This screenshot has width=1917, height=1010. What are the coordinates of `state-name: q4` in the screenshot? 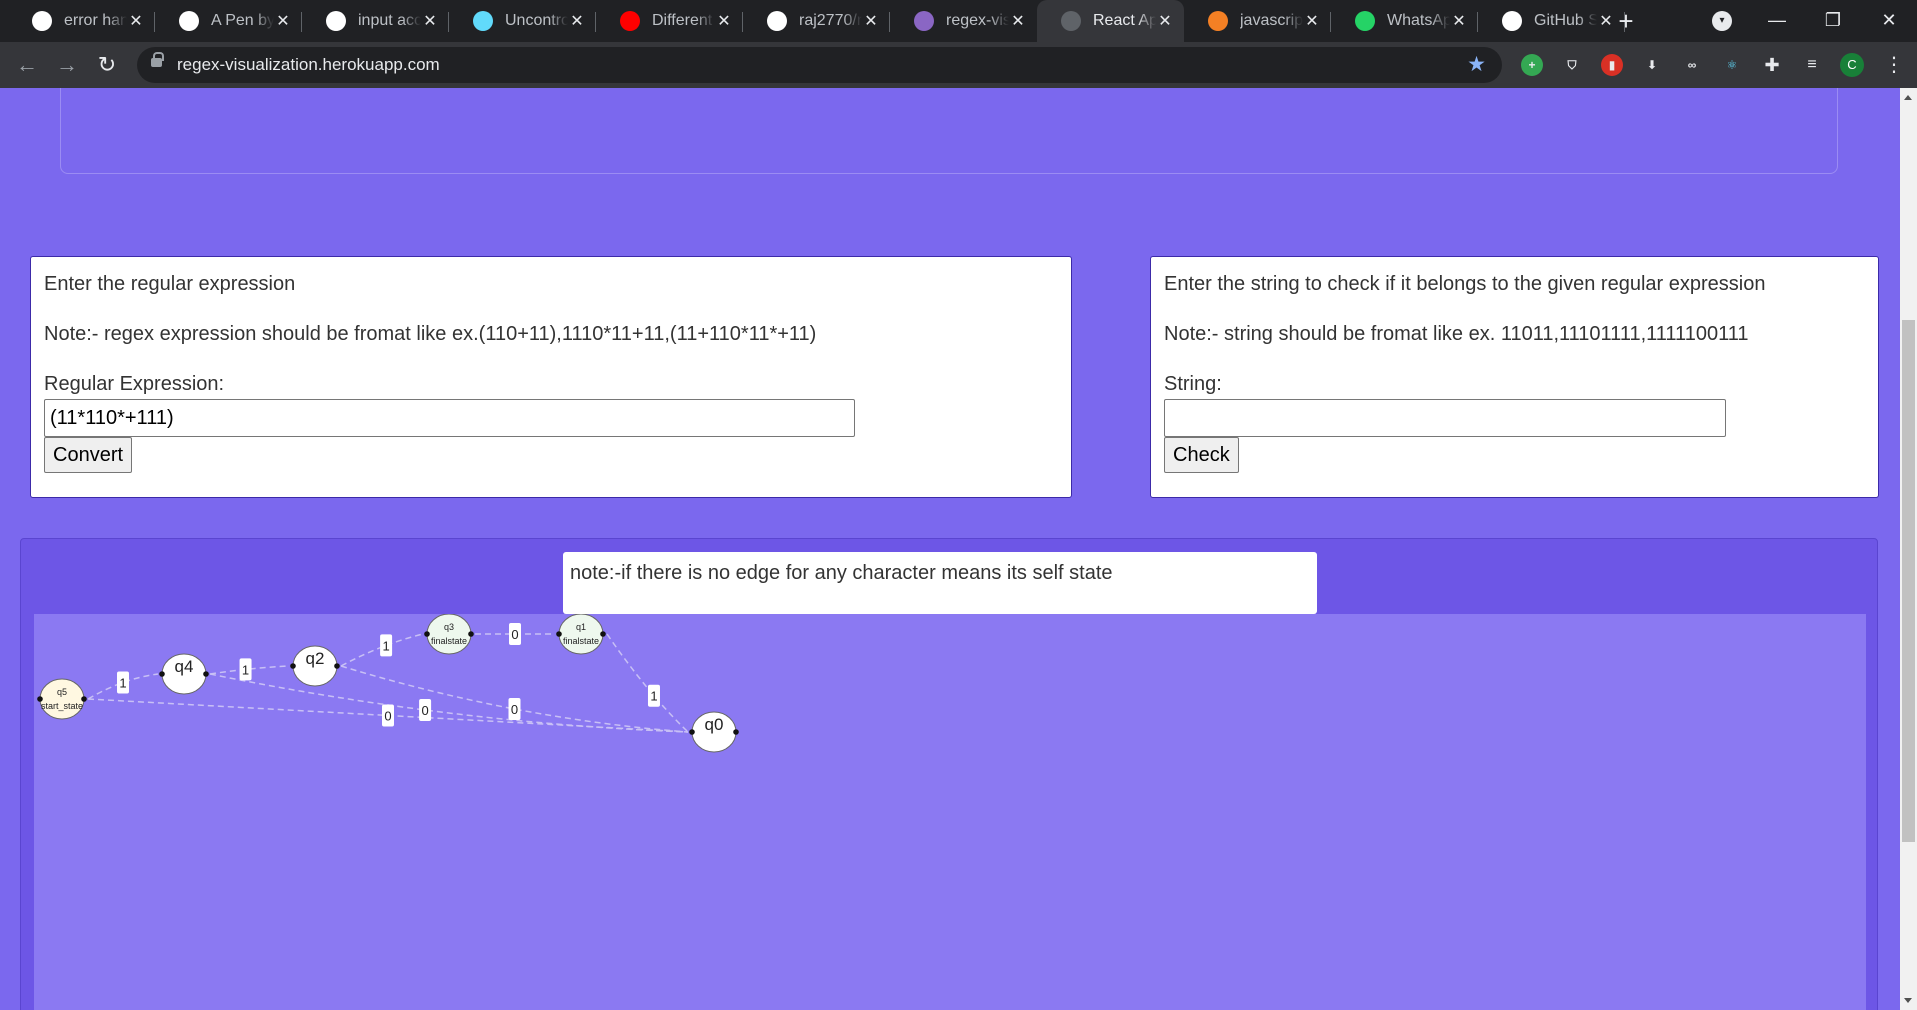 It's located at (184, 666).